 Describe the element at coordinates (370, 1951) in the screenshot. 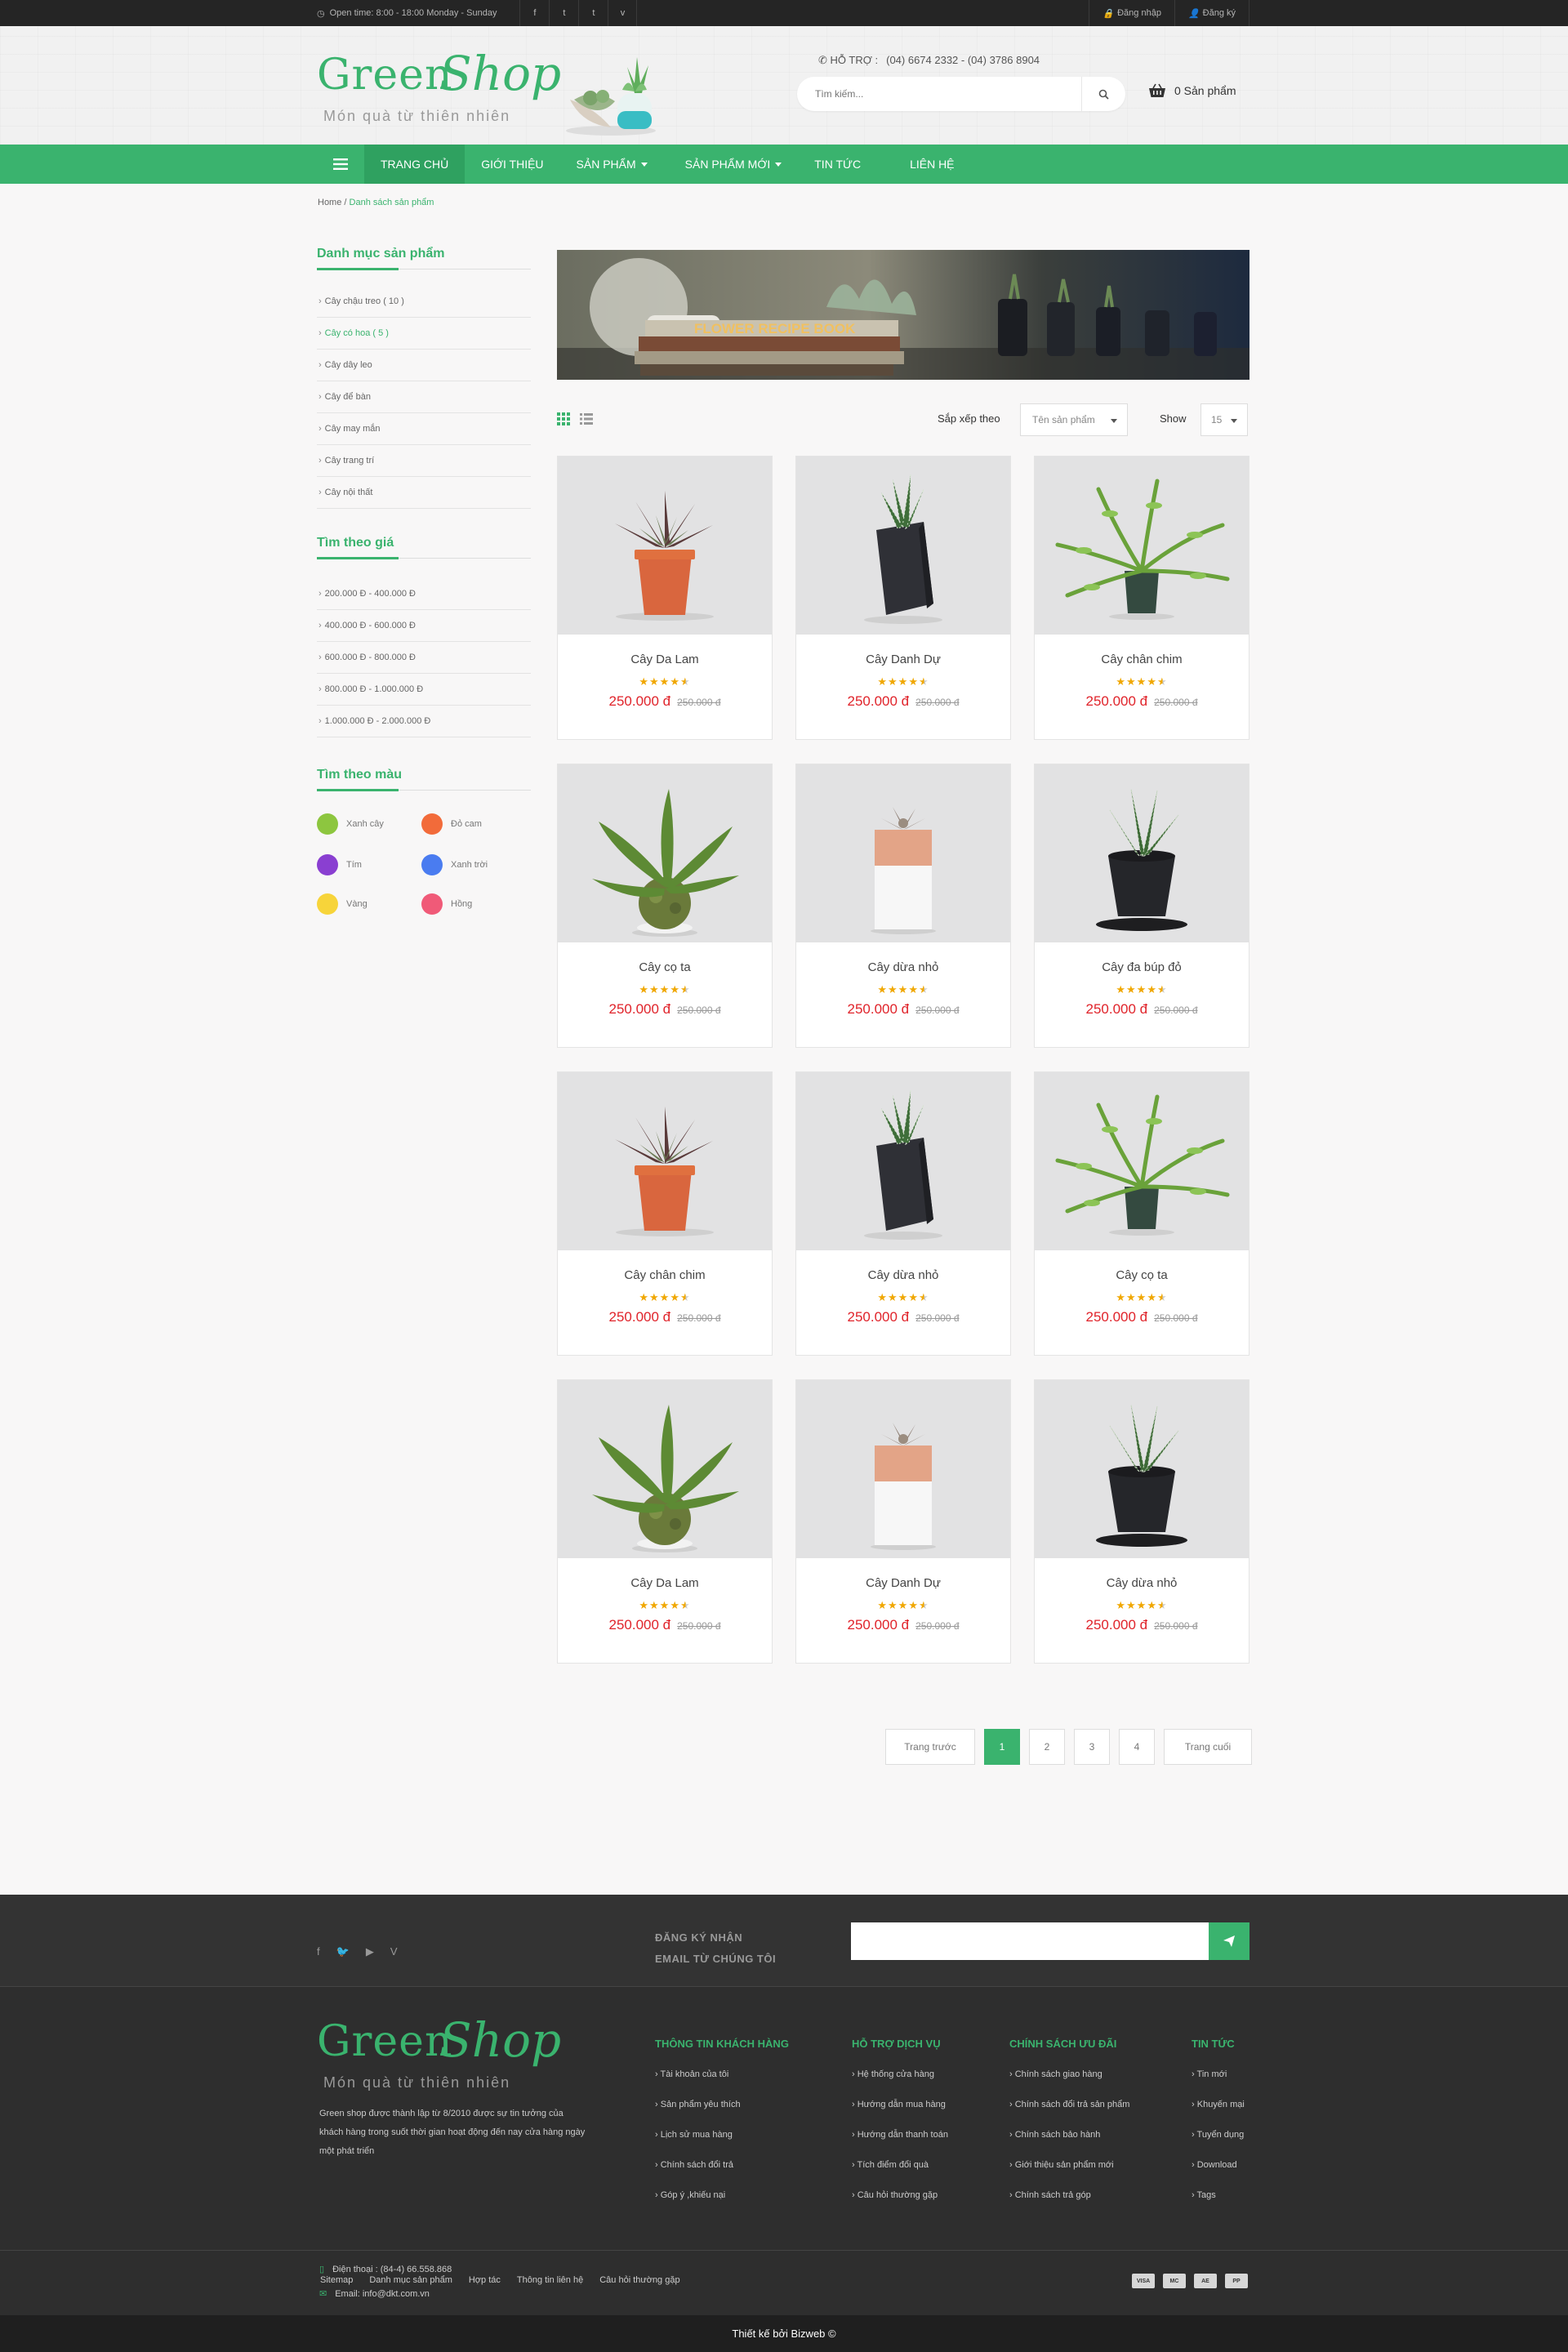

I see `youtube-icon: ▶` at that location.